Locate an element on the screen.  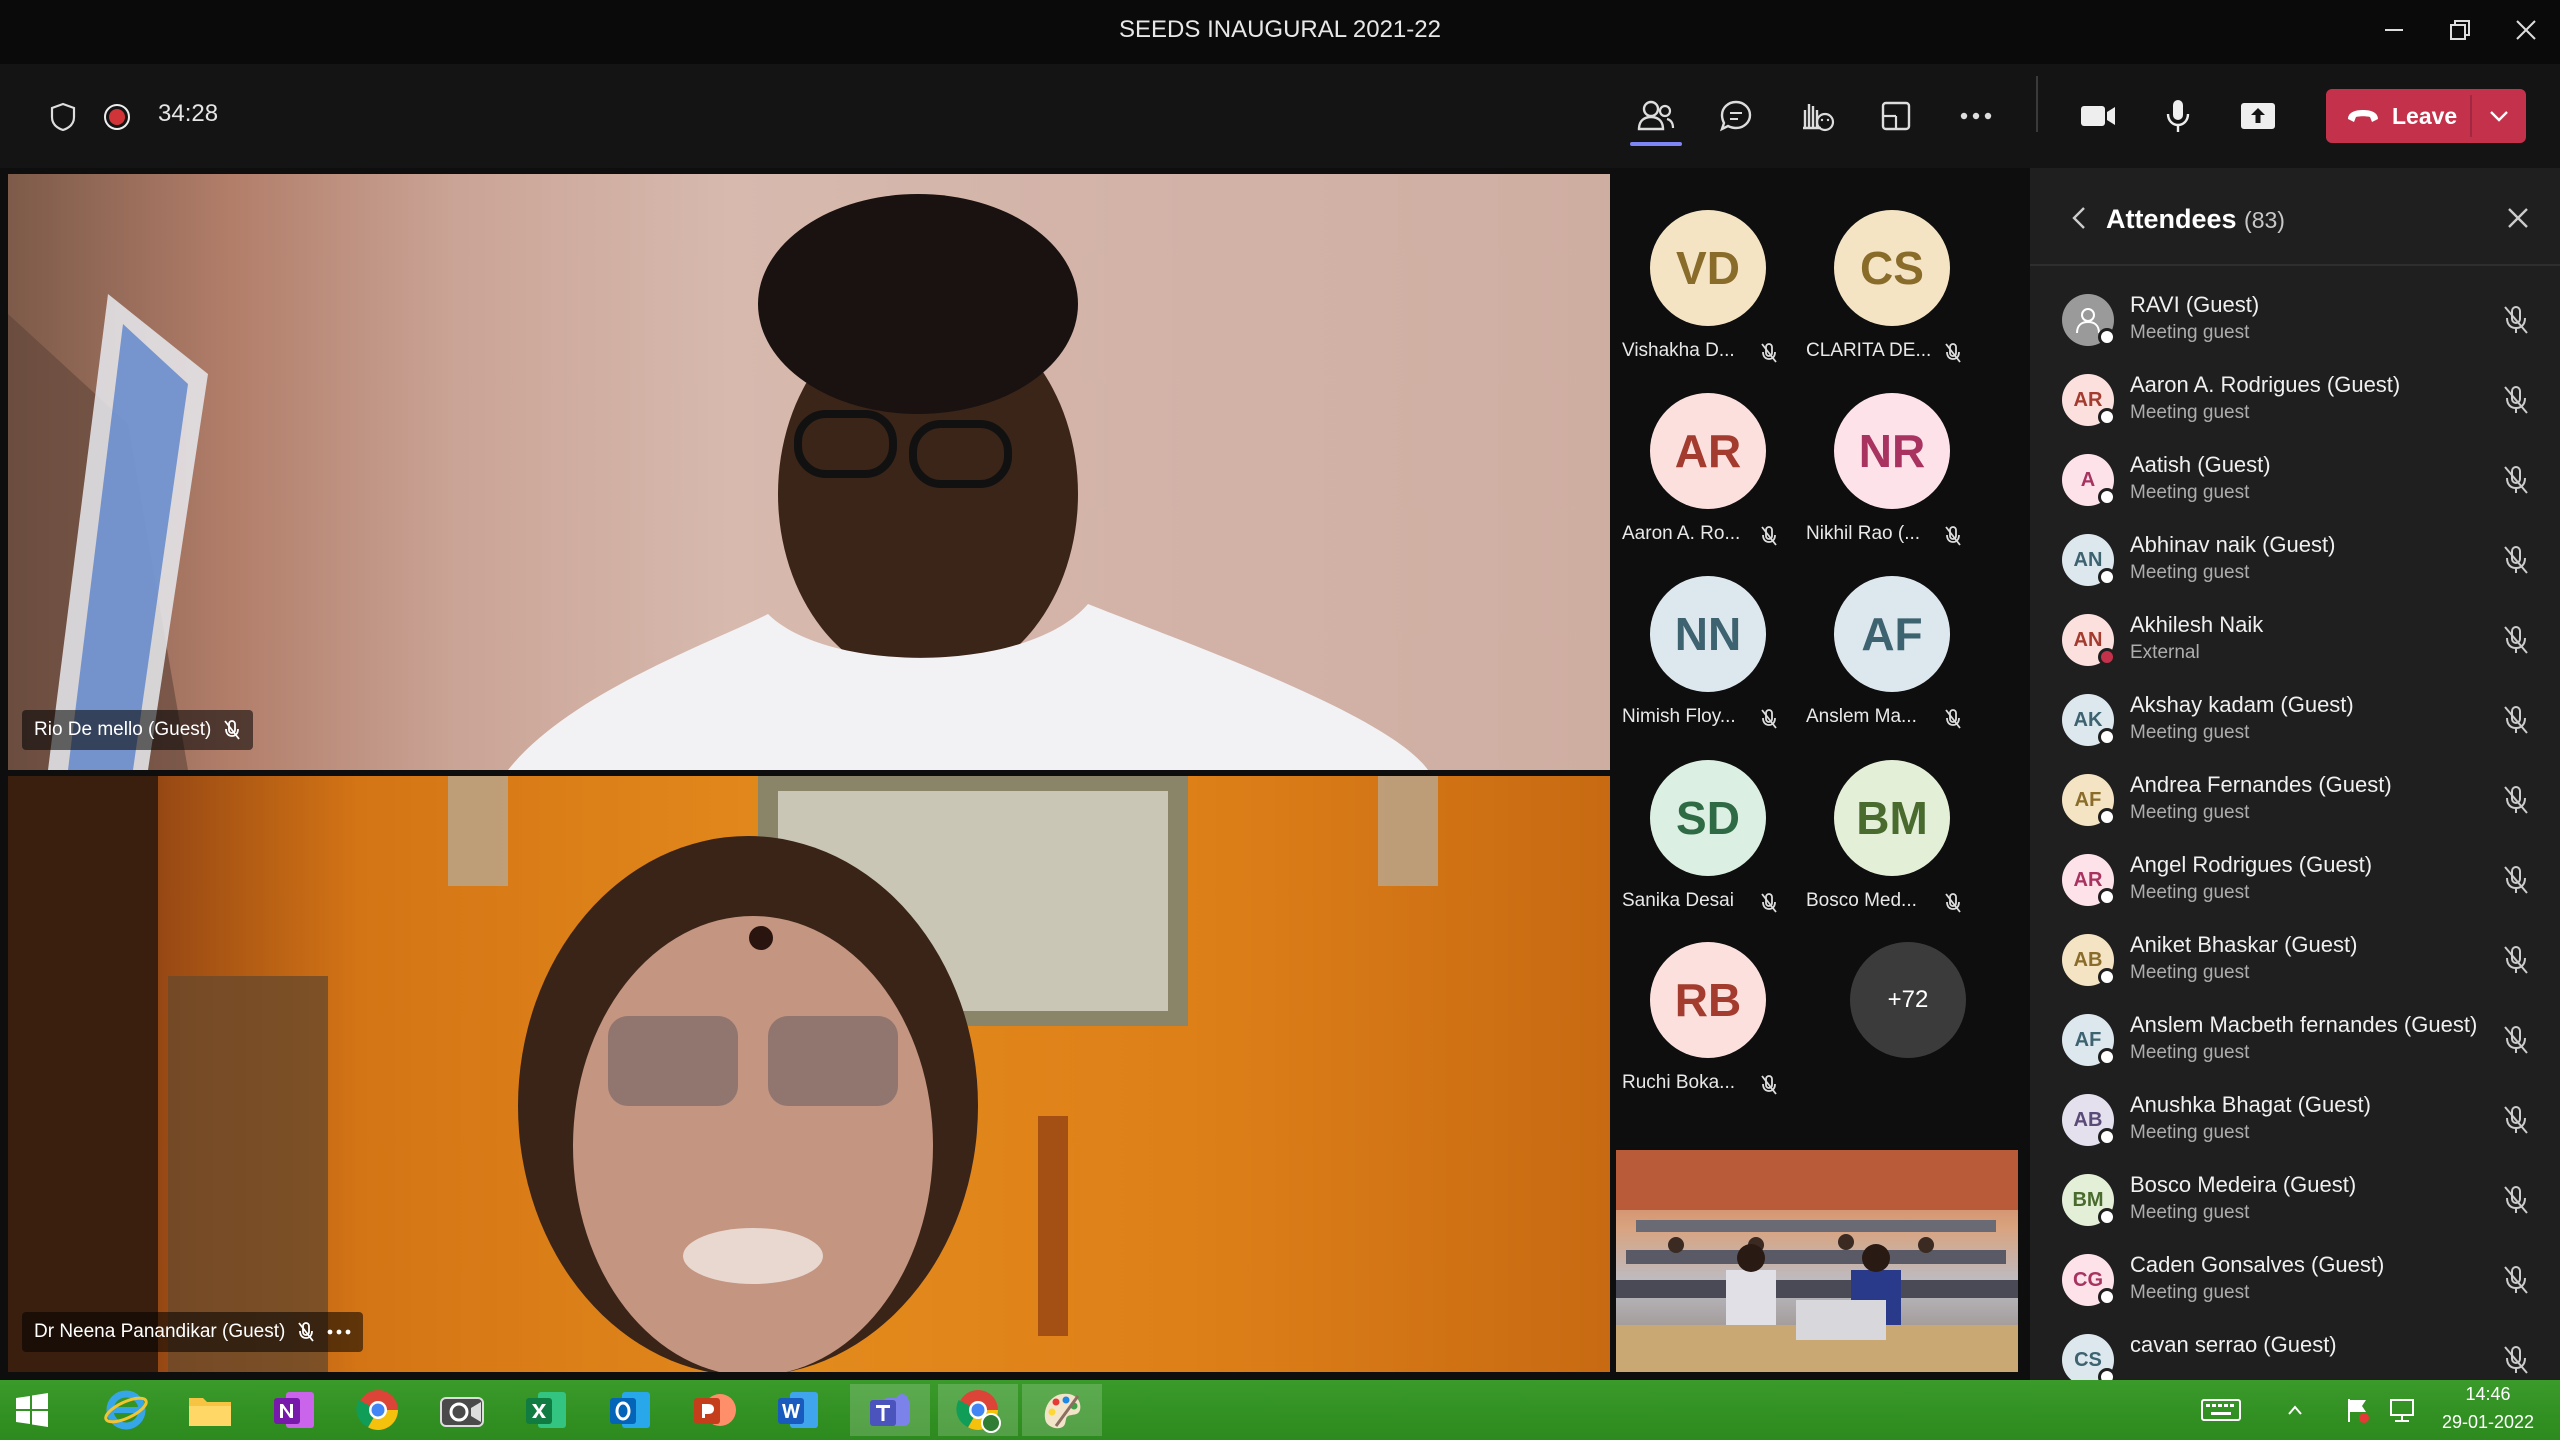
attendee-row: A Aatish (Guest) Meeting guest is located at coordinates (2295, 480).